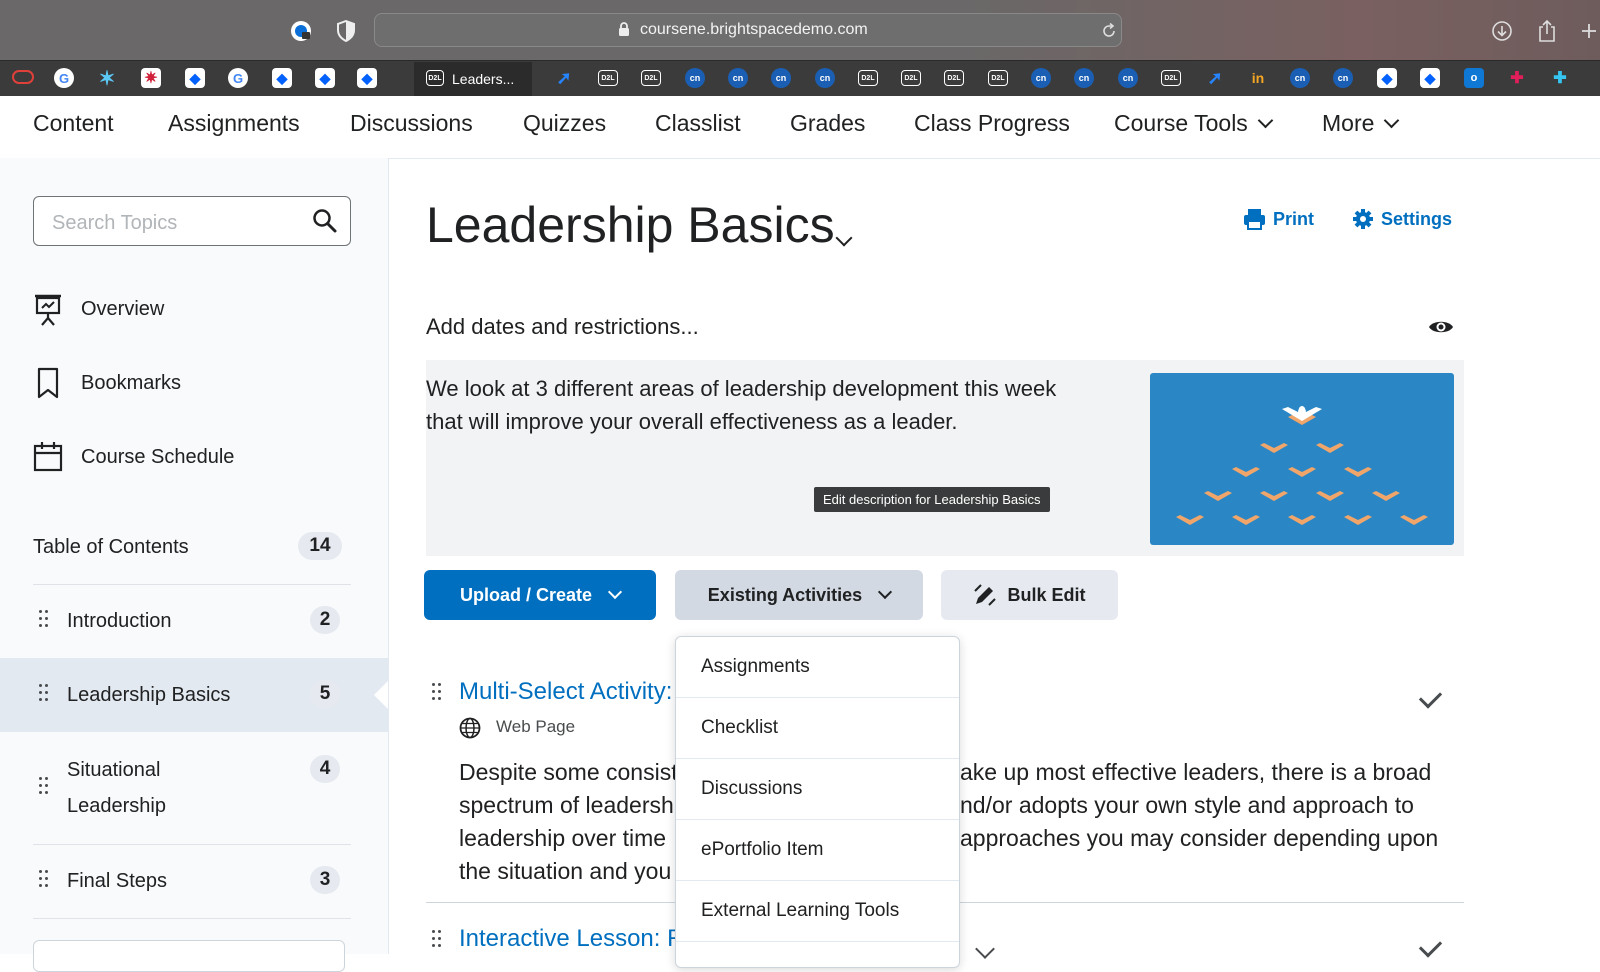  Describe the element at coordinates (740, 727) in the screenshot. I see `menu-item-label: Checklist` at that location.